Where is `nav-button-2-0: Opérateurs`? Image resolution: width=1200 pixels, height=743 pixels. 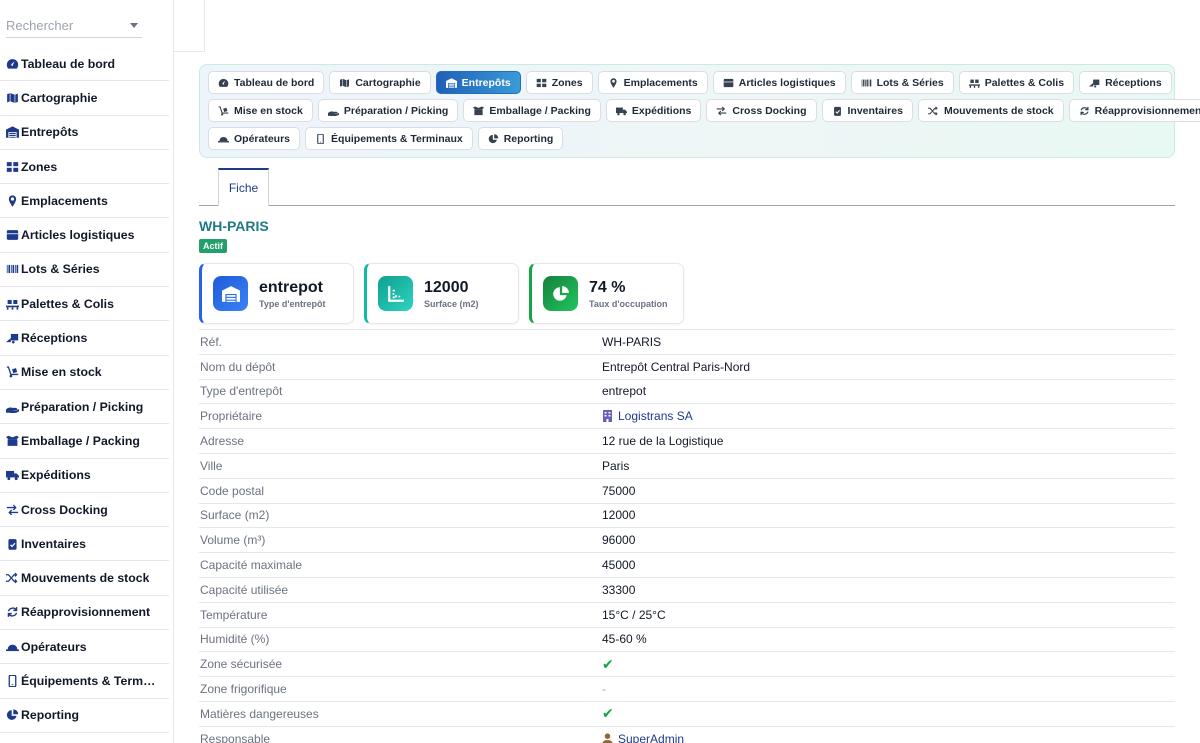 nav-button-2-0: Opérateurs is located at coordinates (254, 138).